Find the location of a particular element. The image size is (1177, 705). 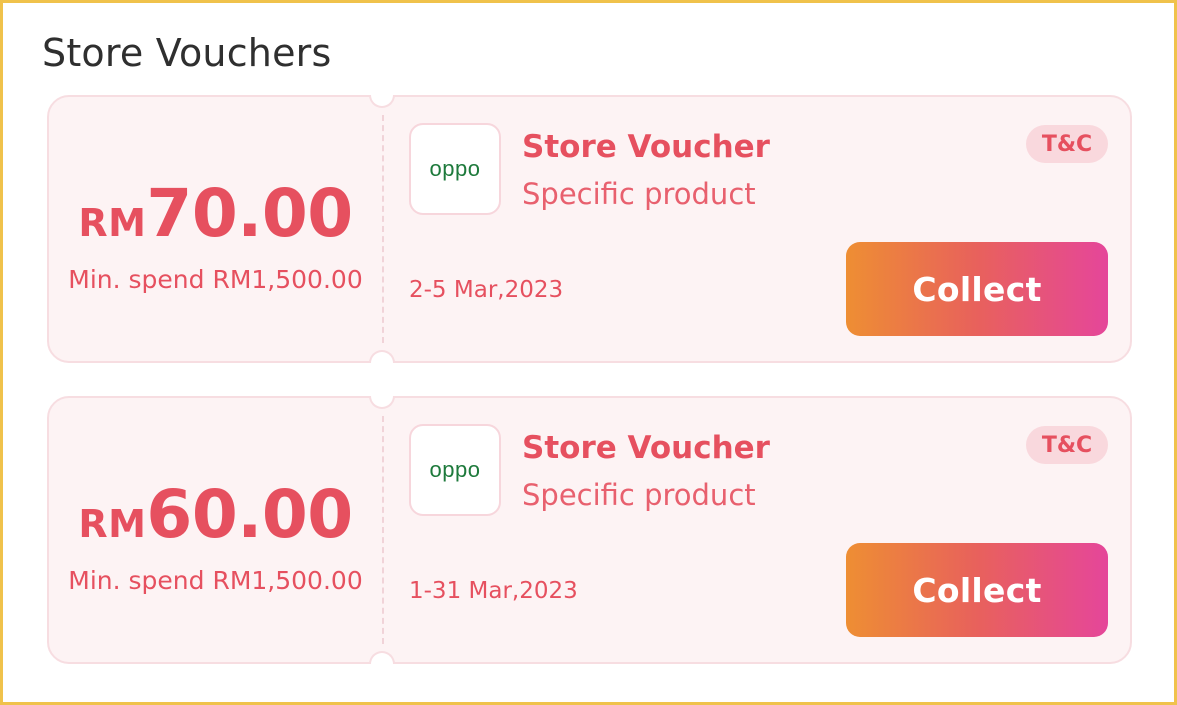

voucher-amount: RM60.00 is located at coordinates (215, 514).